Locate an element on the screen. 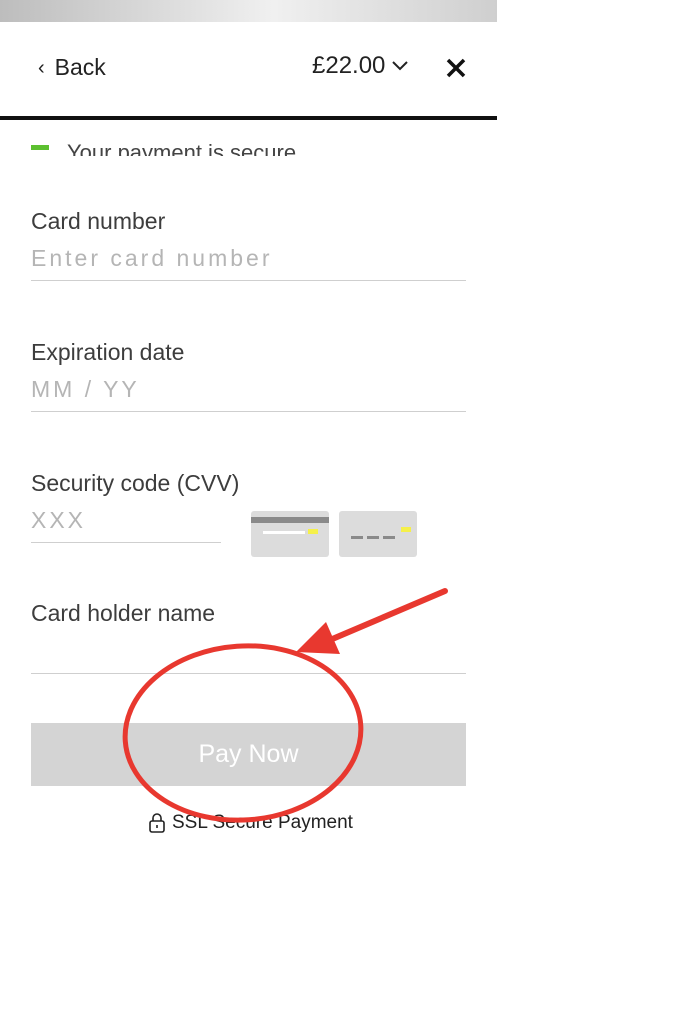 This screenshot has width=683, height=1024. ssl-secure-label: SSL Secure Payment is located at coordinates (262, 822).